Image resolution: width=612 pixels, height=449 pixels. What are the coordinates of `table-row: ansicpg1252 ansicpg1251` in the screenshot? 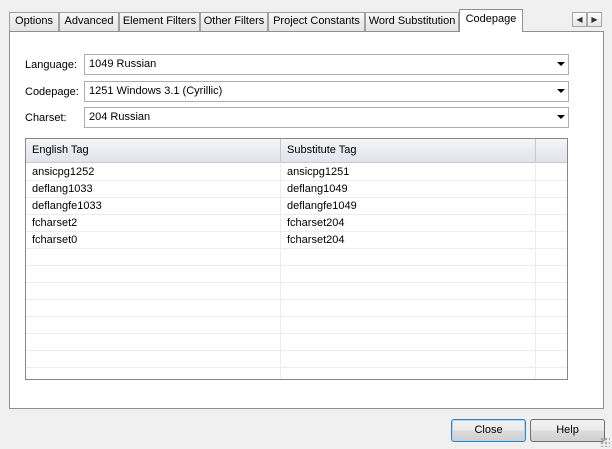 It's located at (296, 172).